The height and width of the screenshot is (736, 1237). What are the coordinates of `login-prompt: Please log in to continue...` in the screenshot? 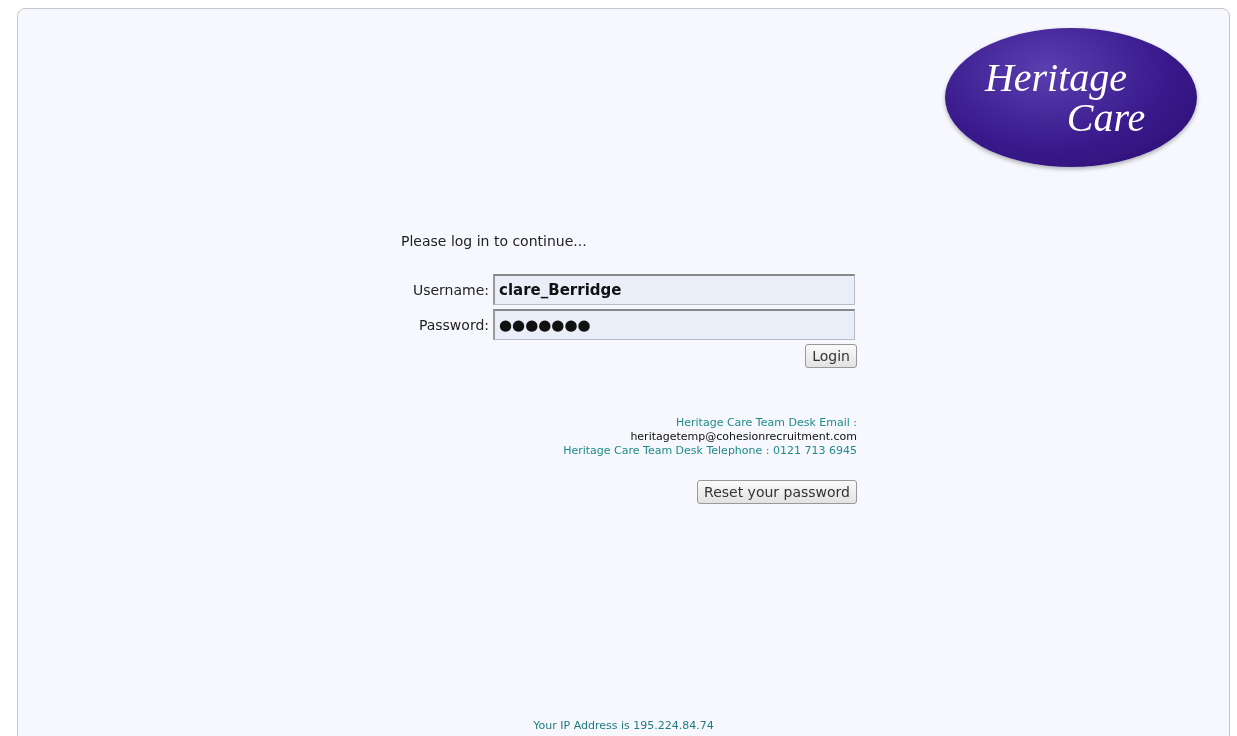 It's located at (494, 241).